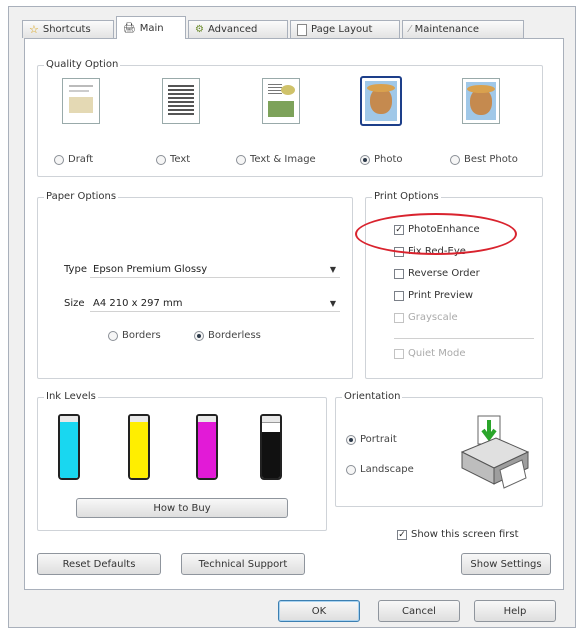 This screenshot has height=632, width=582. Describe the element at coordinates (458, 534) in the screenshot. I see `show-screen-first-checkbox: ✓ Show this screen first` at that location.